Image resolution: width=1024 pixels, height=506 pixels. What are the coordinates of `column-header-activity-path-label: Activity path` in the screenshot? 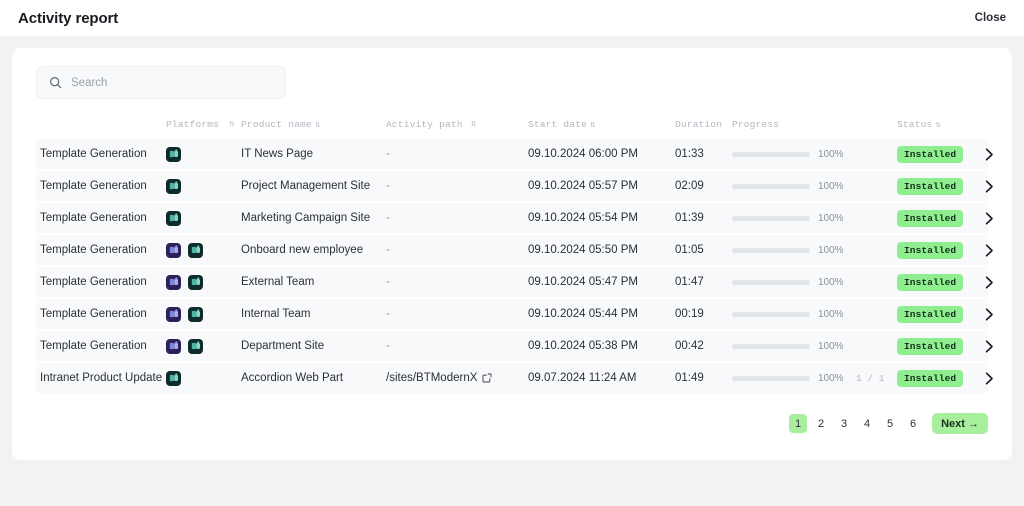 It's located at (424, 124).